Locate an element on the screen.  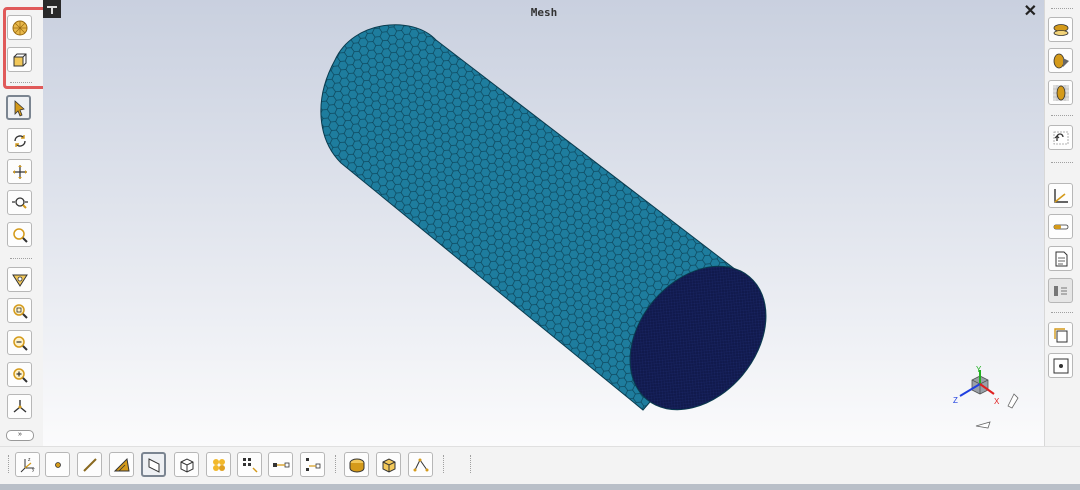
node-to-node-icon is located at coordinates (280, 464).